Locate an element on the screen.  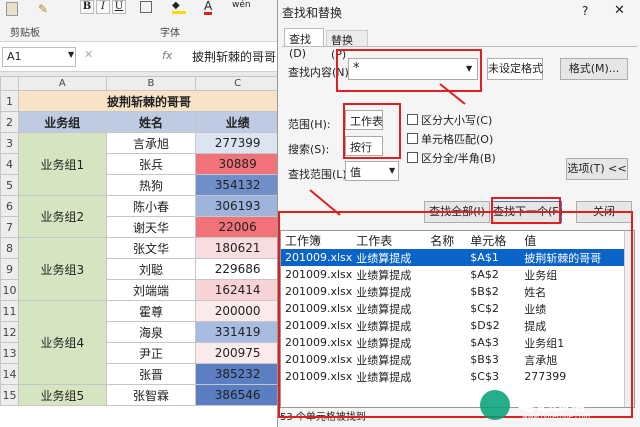
group-cell: 业务组1 is located at coordinates (62, 164).